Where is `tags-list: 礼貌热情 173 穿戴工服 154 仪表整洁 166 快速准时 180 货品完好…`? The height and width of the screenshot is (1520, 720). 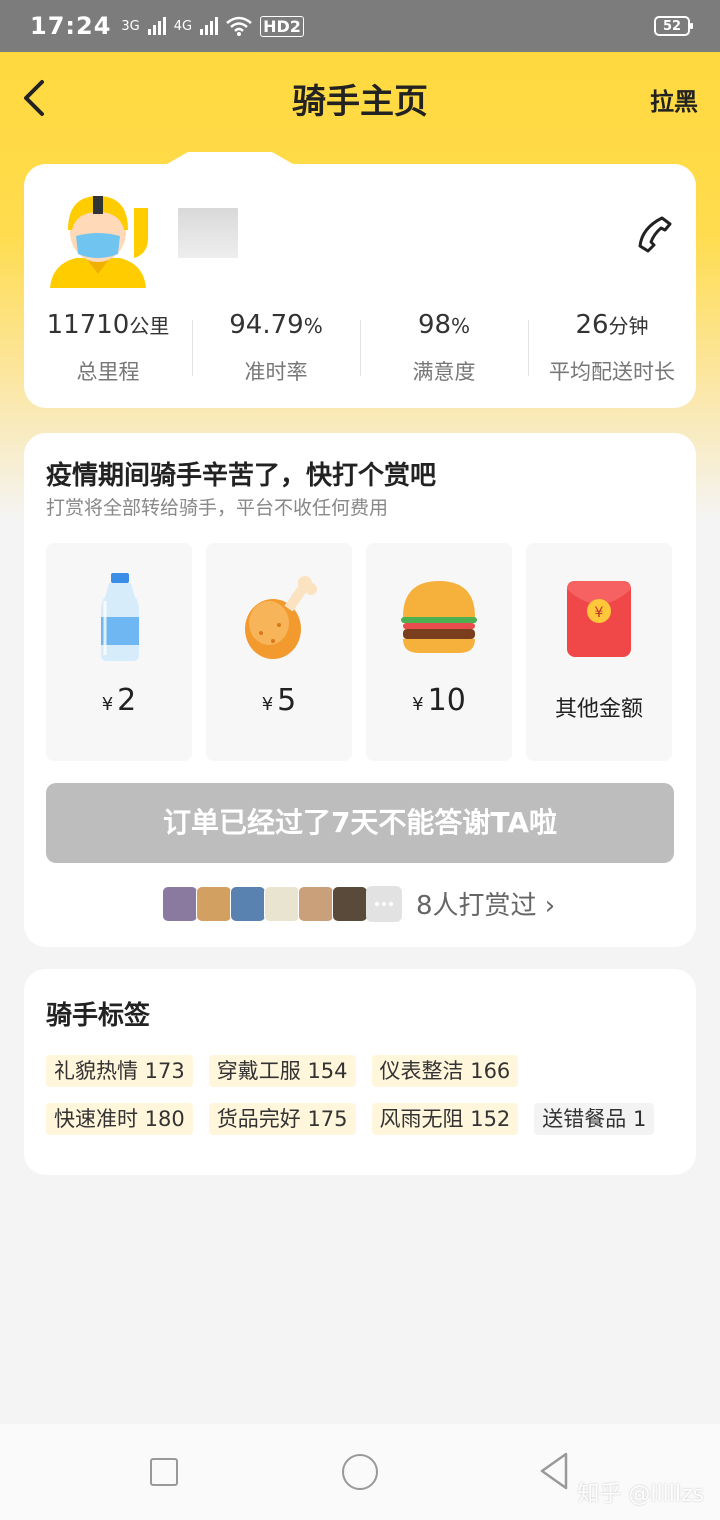
tags-list: 礼貌热情 173 穿戴工服 154 仪表整洁 166 快速准时 180 货品完好… is located at coordinates (366, 1095).